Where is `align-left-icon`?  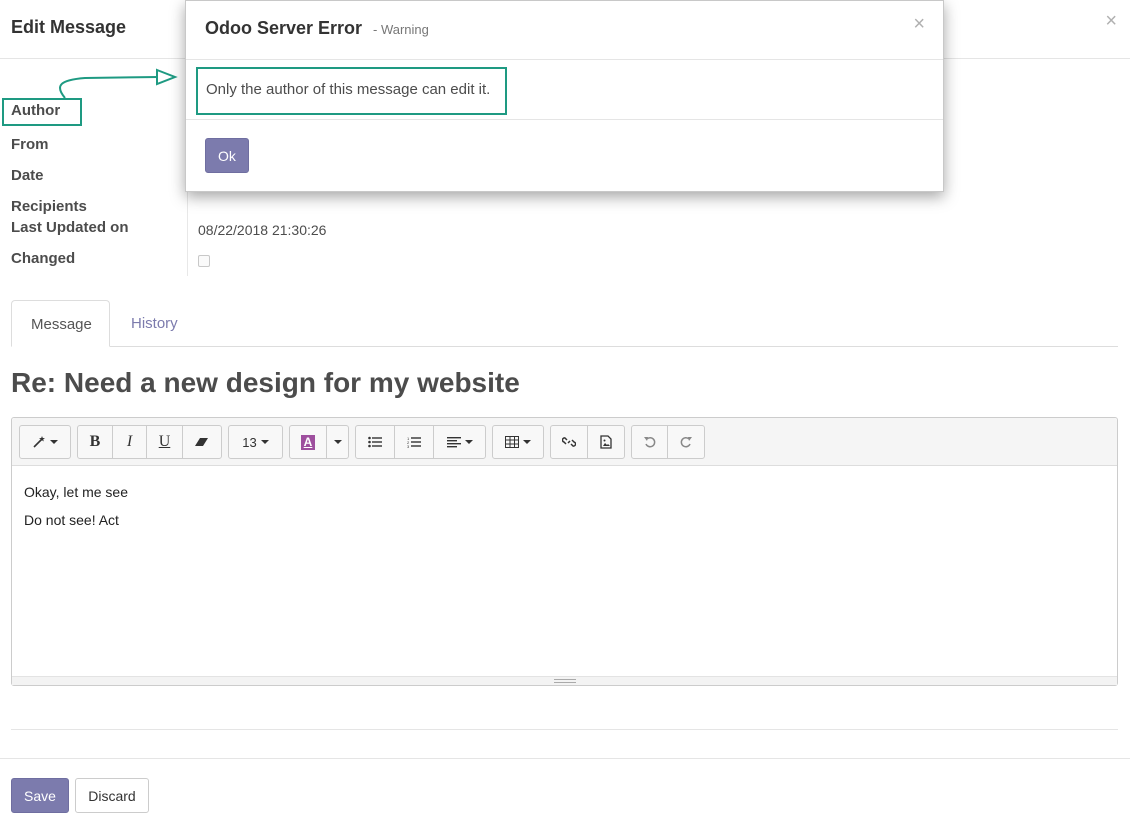
align-left-icon is located at coordinates (453, 442).